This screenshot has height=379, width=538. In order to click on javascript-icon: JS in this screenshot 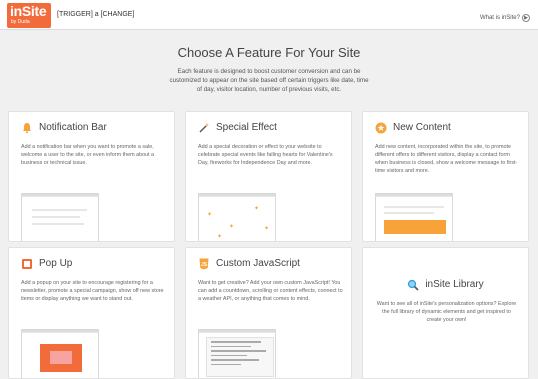, I will do `click(204, 264)`.